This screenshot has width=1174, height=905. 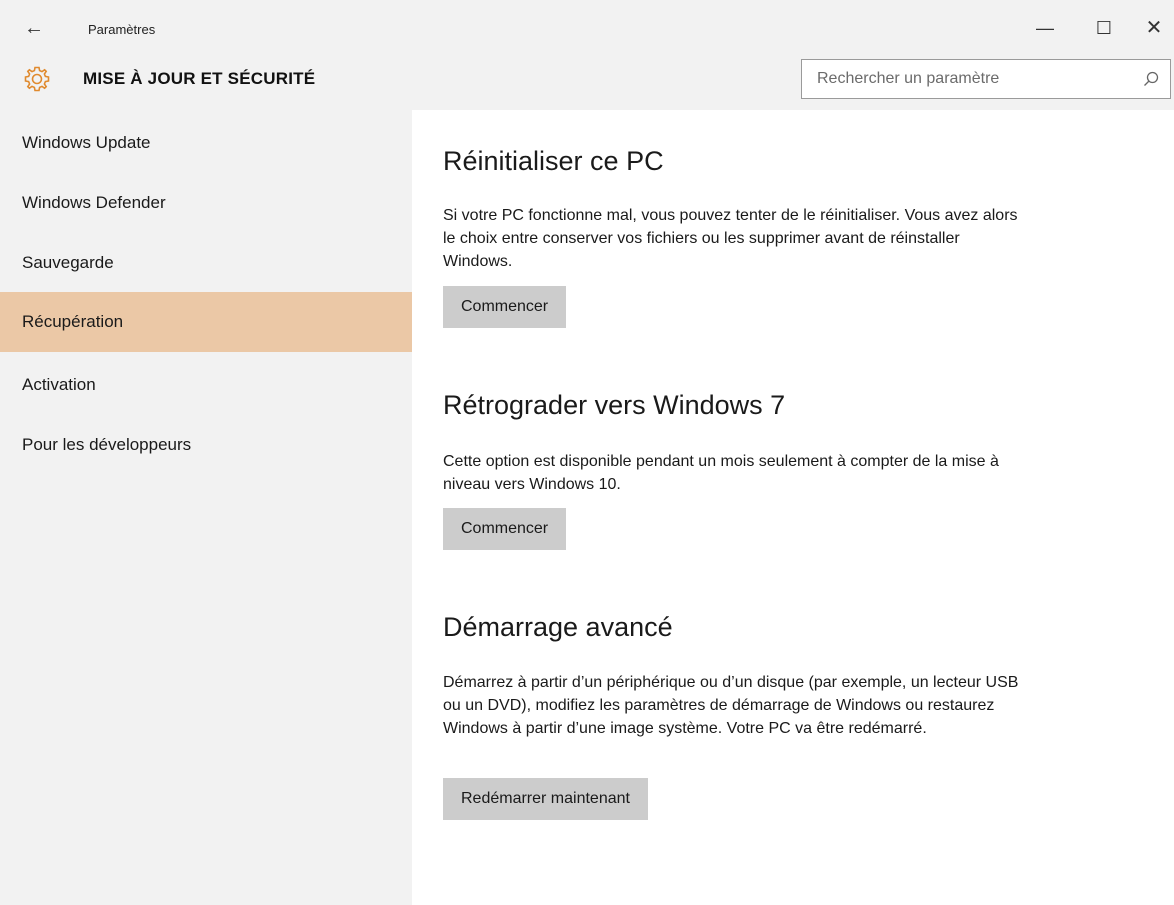 What do you see at coordinates (206, 203) in the screenshot?
I see `sidebar-item-windows-defender: Windows Defender` at bounding box center [206, 203].